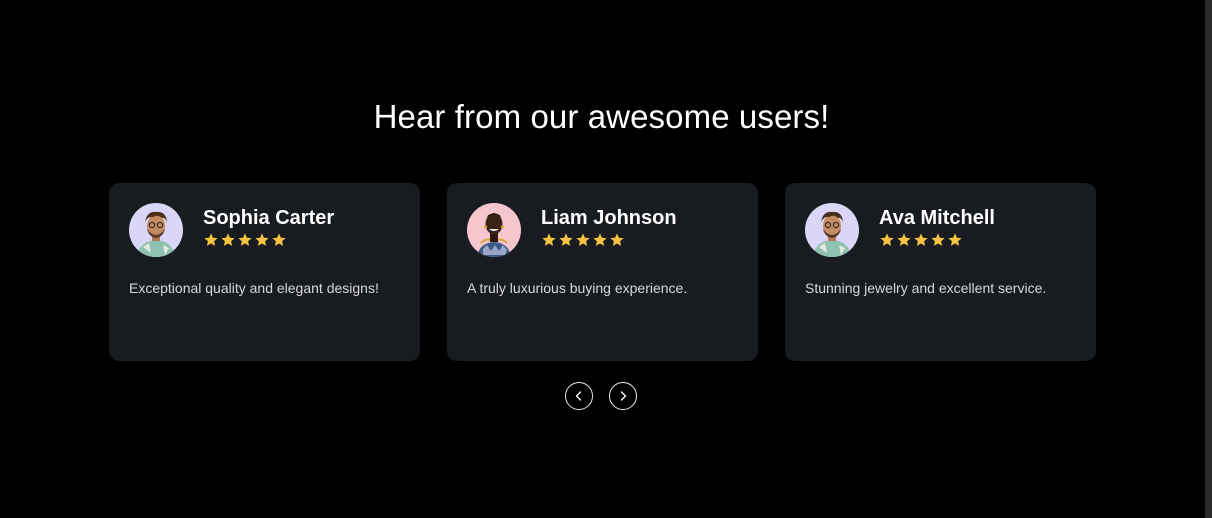 Image resolution: width=1212 pixels, height=518 pixels. Describe the element at coordinates (1208, 259) in the screenshot. I see `scrollbar` at that location.